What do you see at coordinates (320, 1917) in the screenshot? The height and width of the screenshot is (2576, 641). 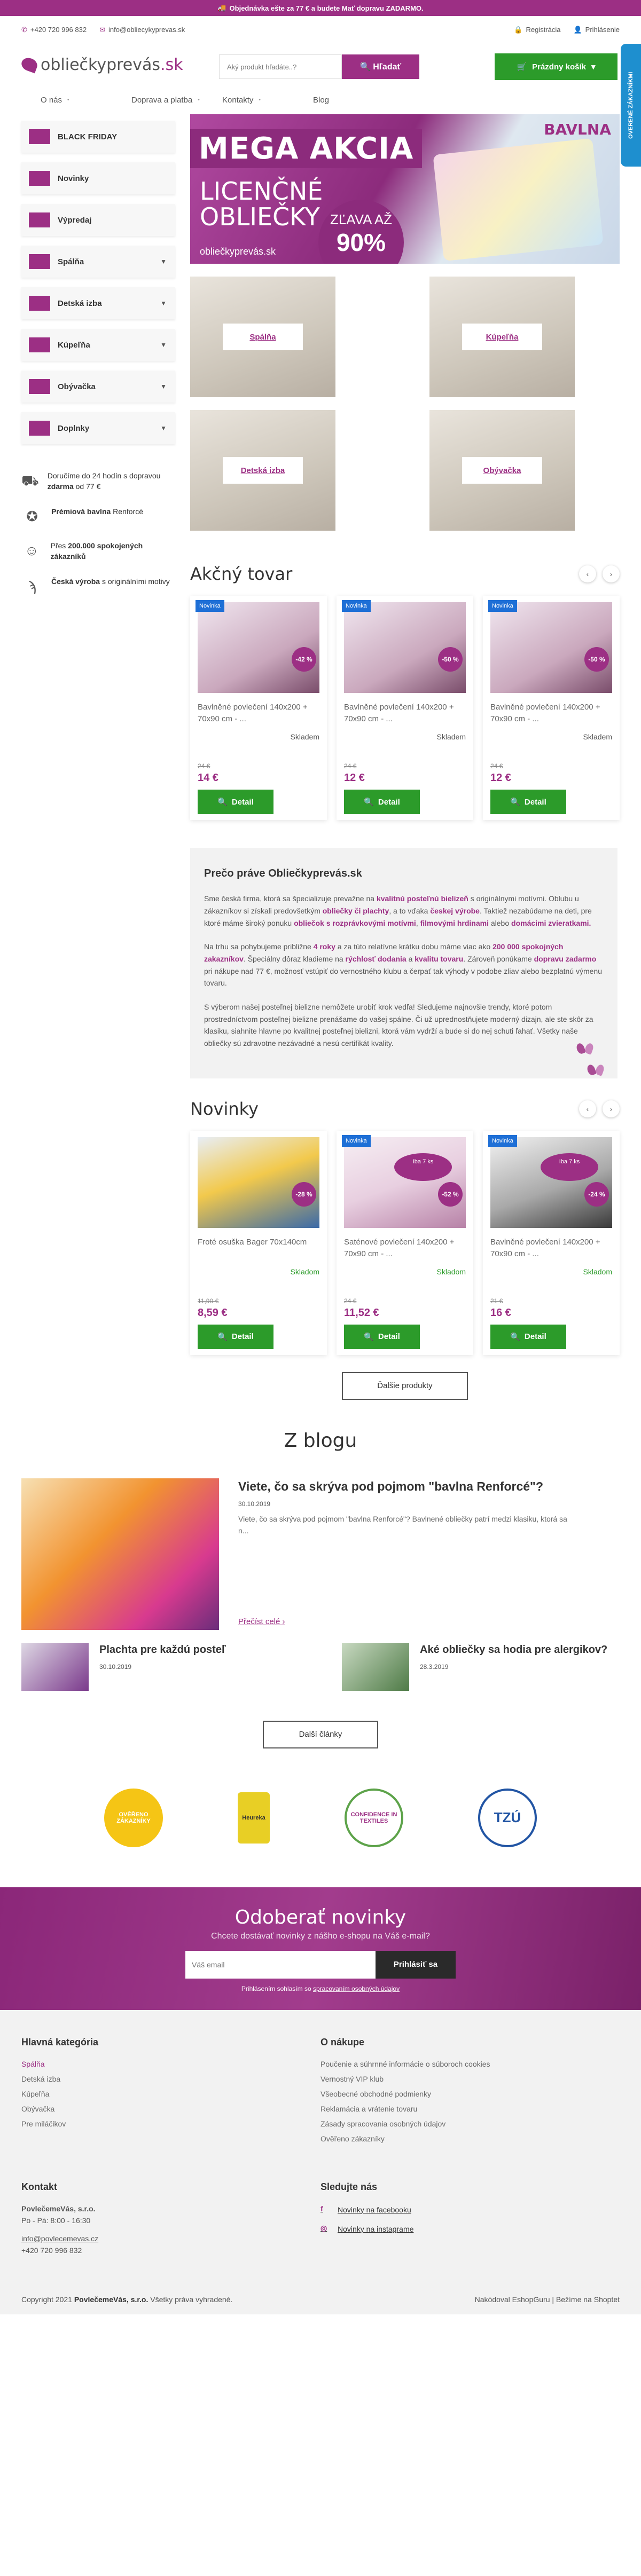 I see `newsletter-title: Odoberať novinky` at bounding box center [320, 1917].